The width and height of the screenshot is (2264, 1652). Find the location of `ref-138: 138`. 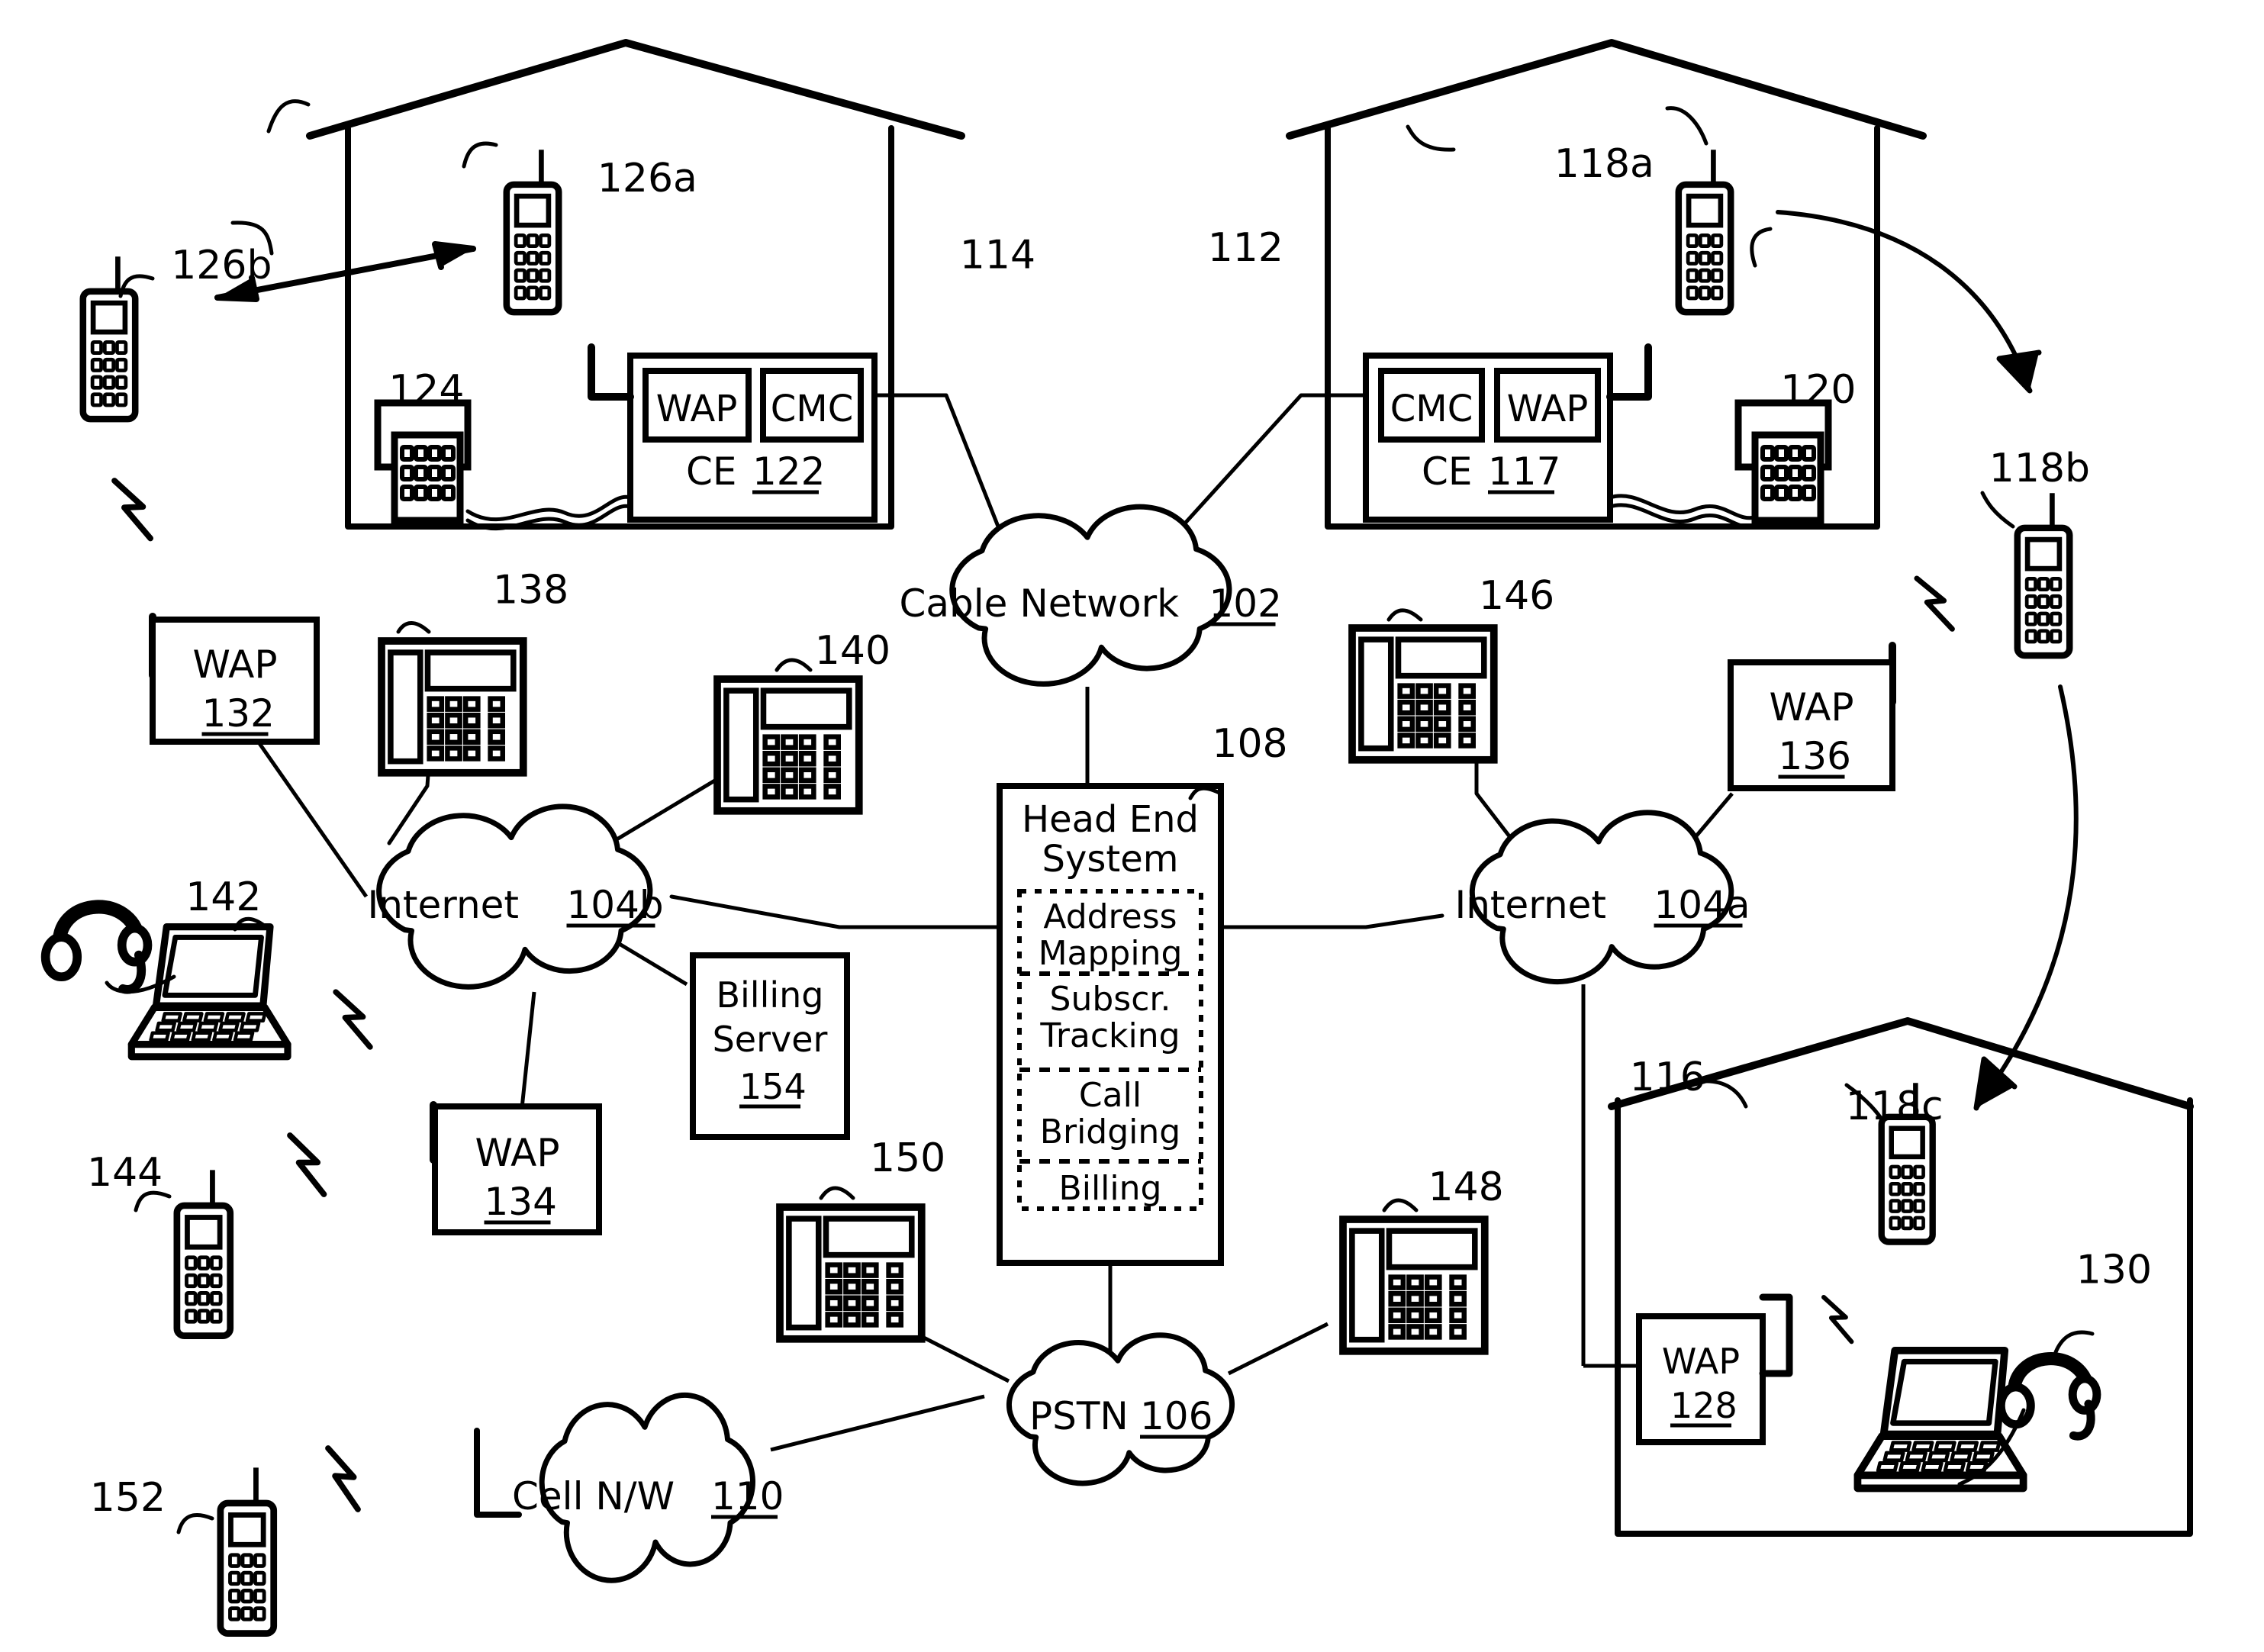

ref-138: 138 is located at coordinates (530, 590).